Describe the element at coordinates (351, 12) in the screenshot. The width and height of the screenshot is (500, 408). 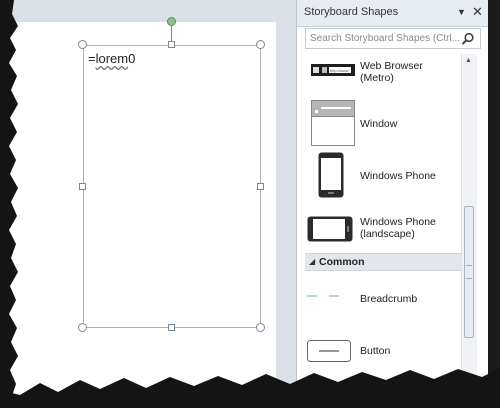
I see `panel-title: Storyboard Shapes` at that location.